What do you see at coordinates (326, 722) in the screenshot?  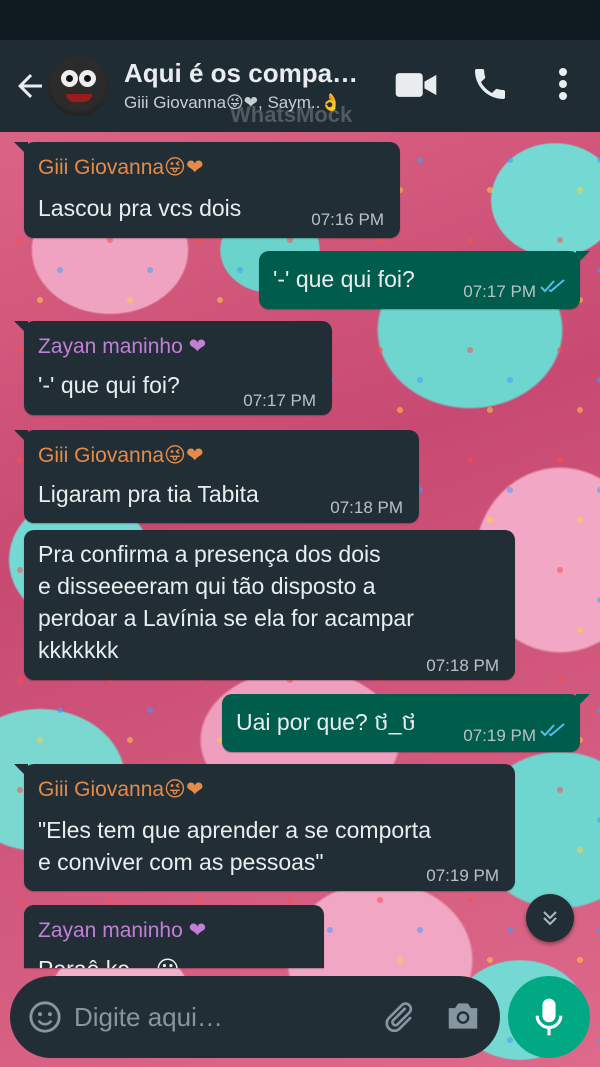 I see `message-text: Uai por que? ថ_ថ` at bounding box center [326, 722].